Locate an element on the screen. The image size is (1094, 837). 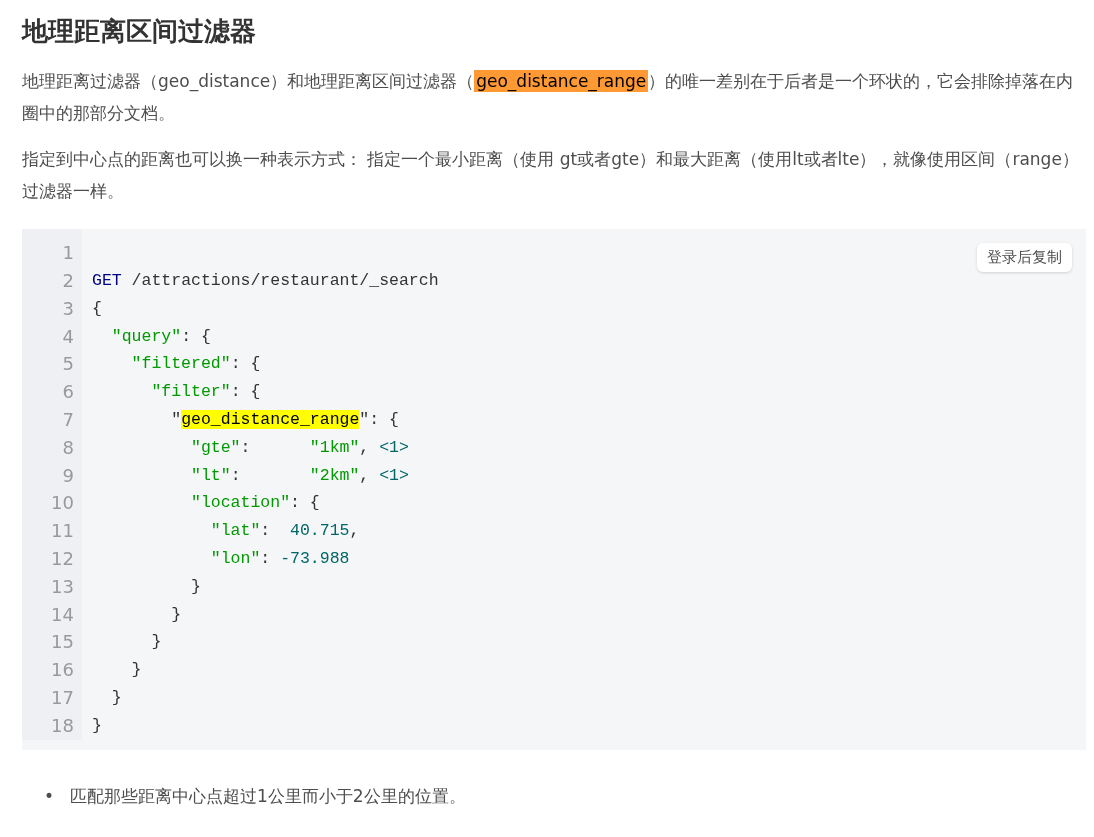
line-number: 7 is located at coordinates (67, 419).